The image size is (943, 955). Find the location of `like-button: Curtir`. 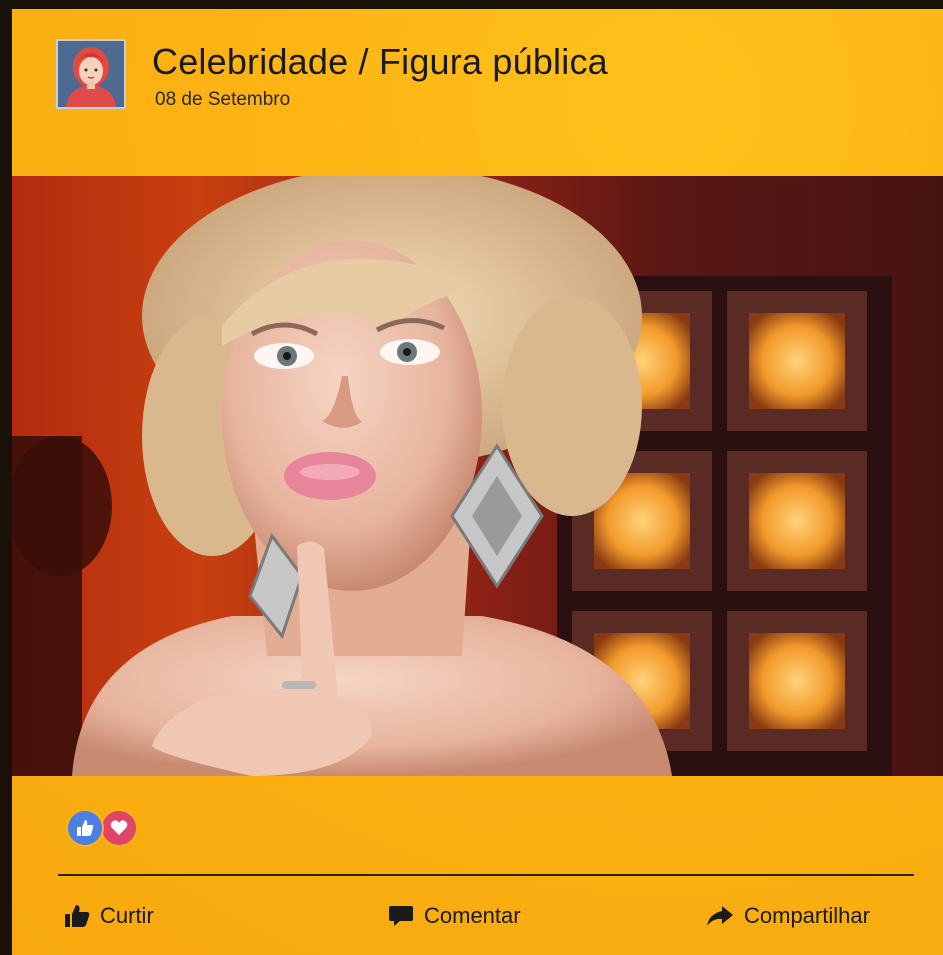

like-button: Curtir is located at coordinates (109, 916).